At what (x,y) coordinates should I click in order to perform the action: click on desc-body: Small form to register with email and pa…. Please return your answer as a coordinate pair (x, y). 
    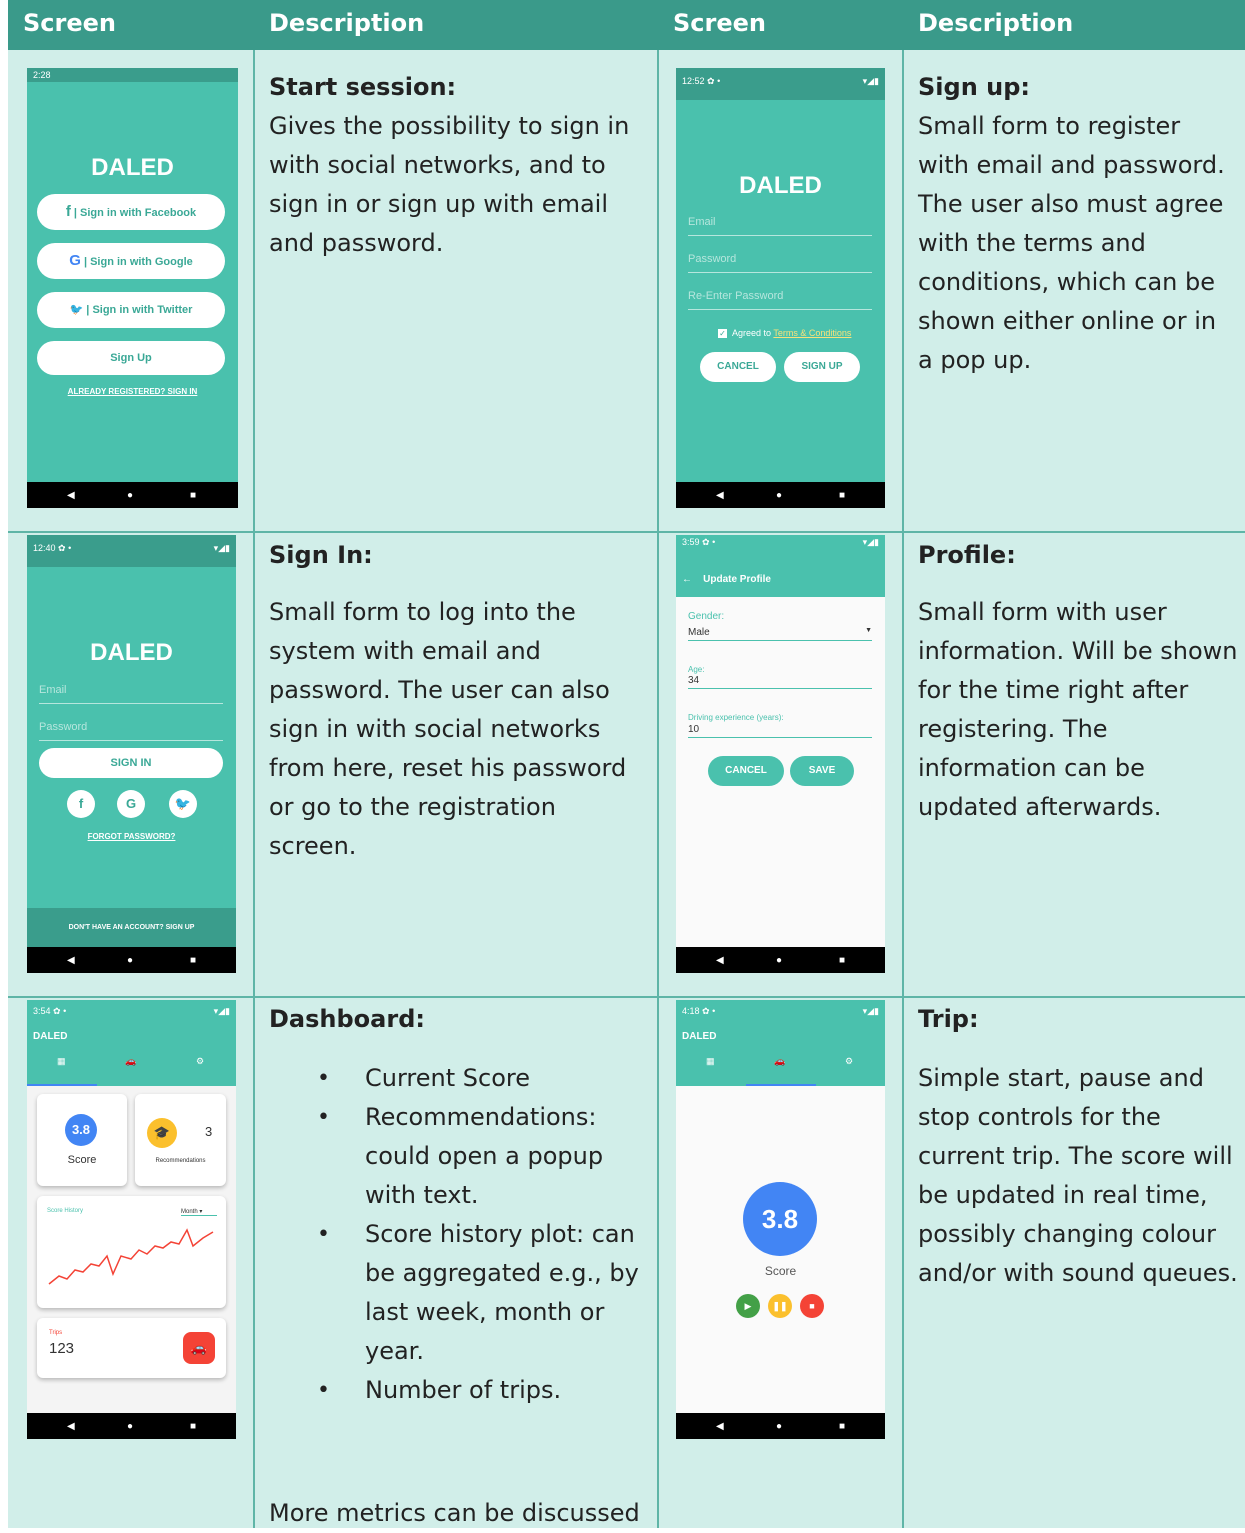
    Looking at the image, I should click on (1071, 243).